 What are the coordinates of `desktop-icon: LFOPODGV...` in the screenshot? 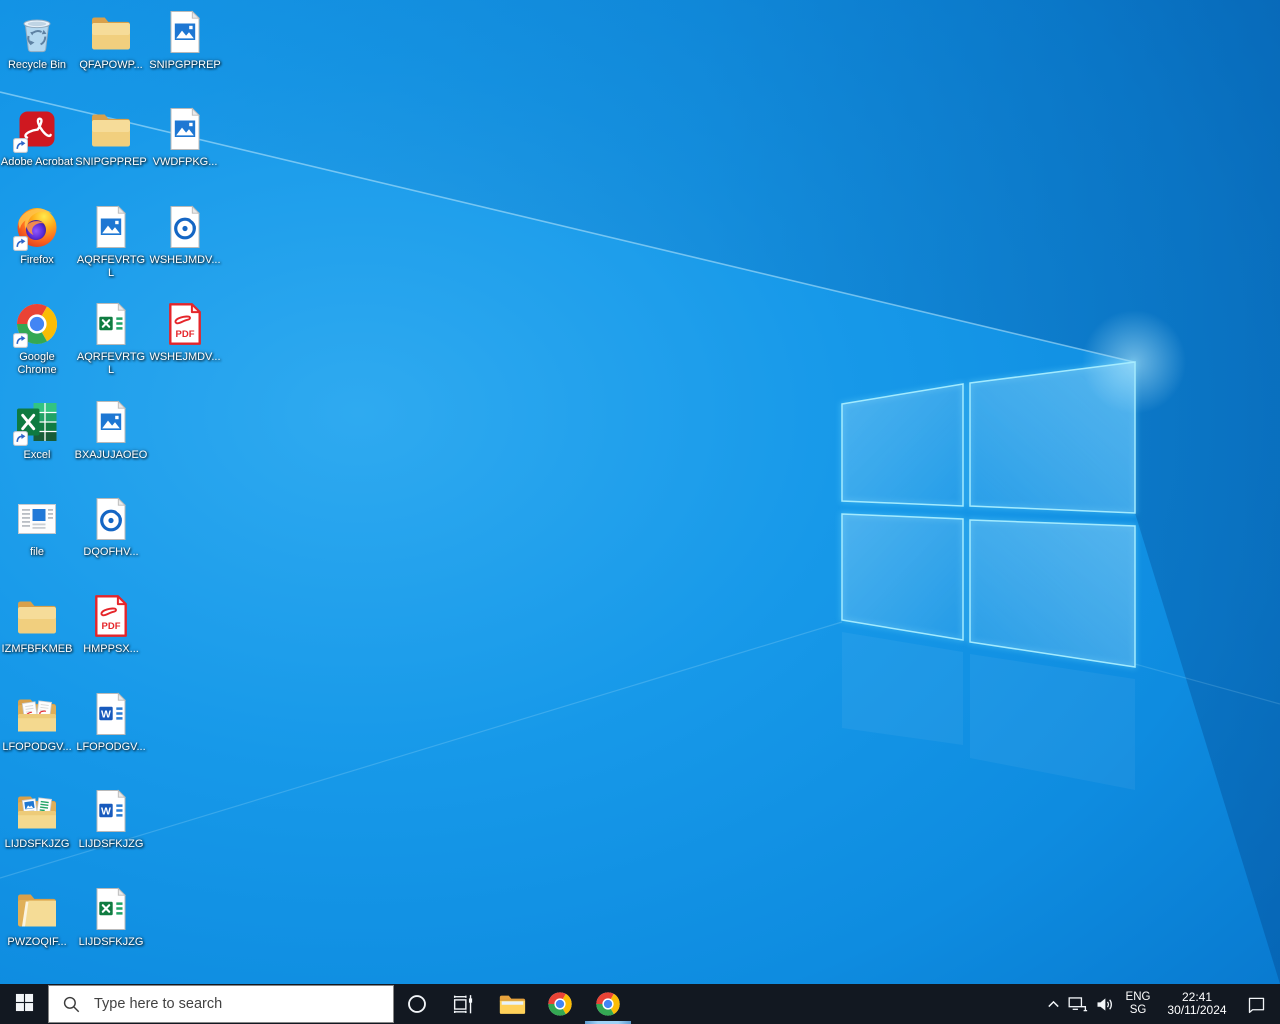 It's located at (37, 722).